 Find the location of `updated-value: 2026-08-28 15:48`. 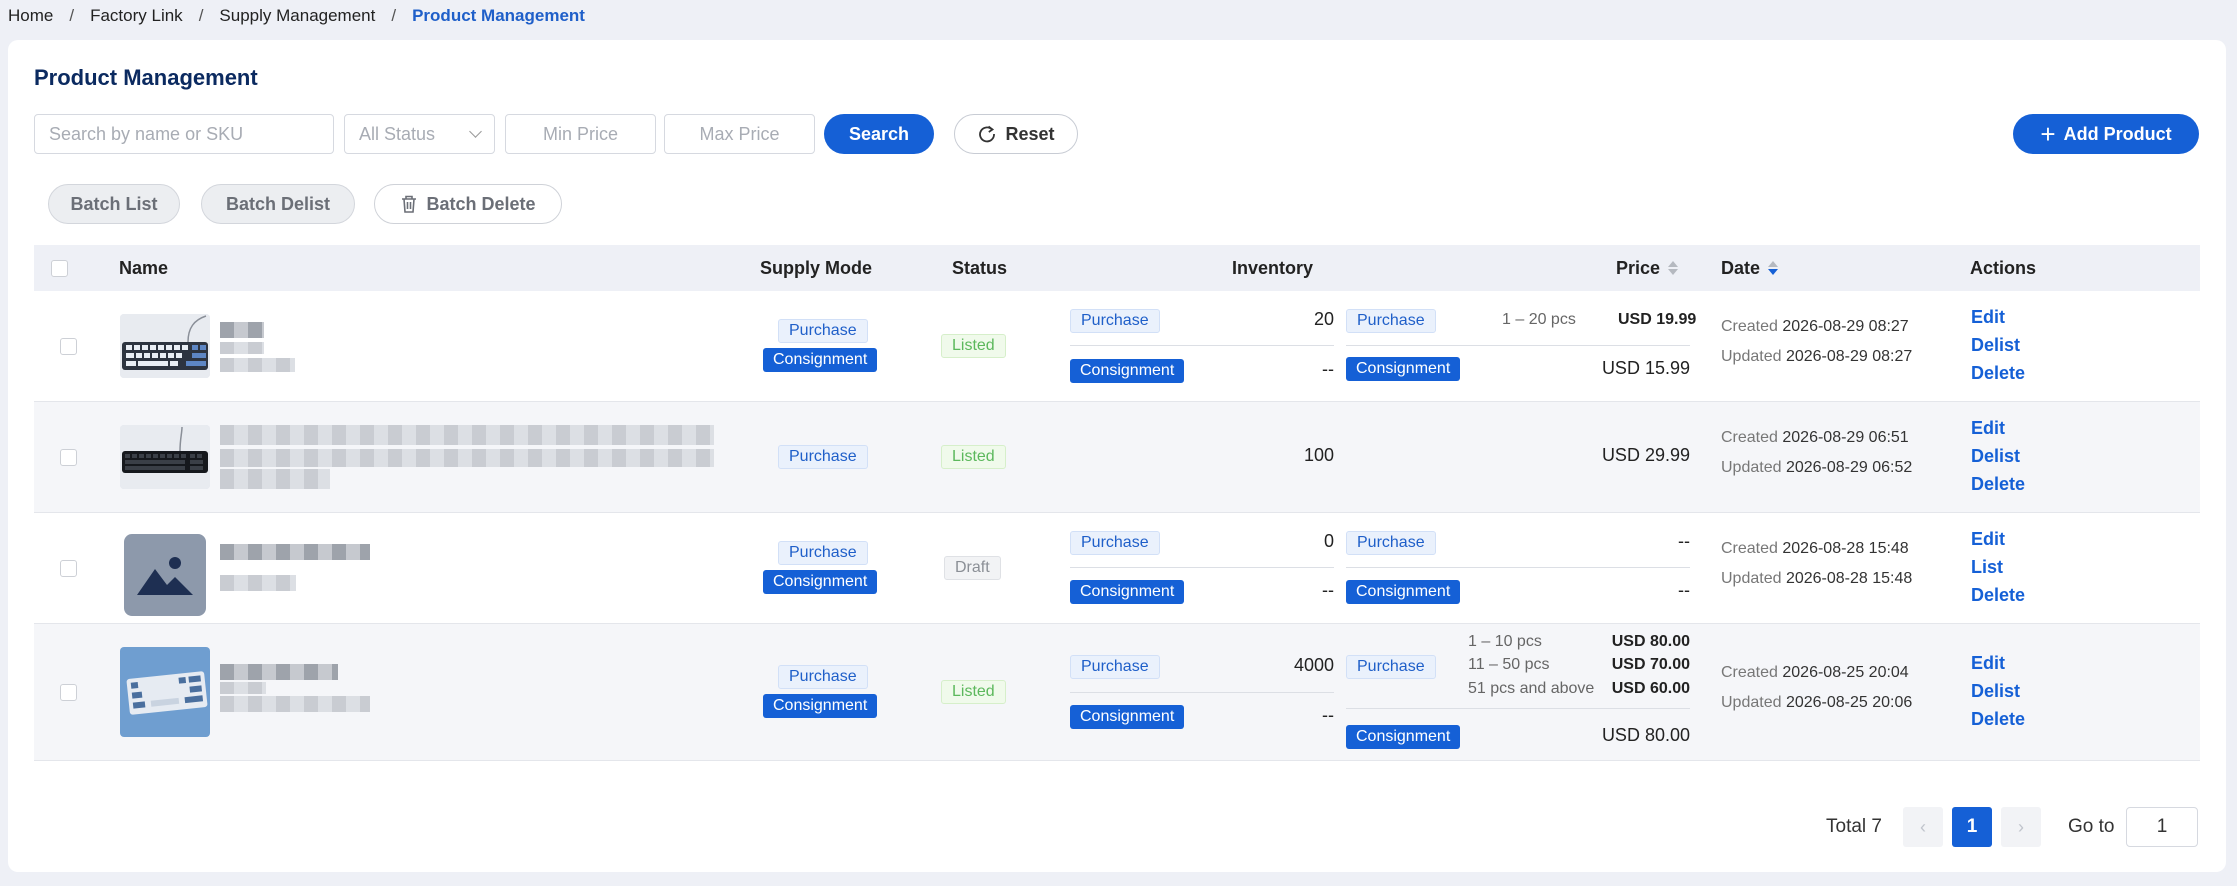

updated-value: 2026-08-28 15:48 is located at coordinates (1849, 578).